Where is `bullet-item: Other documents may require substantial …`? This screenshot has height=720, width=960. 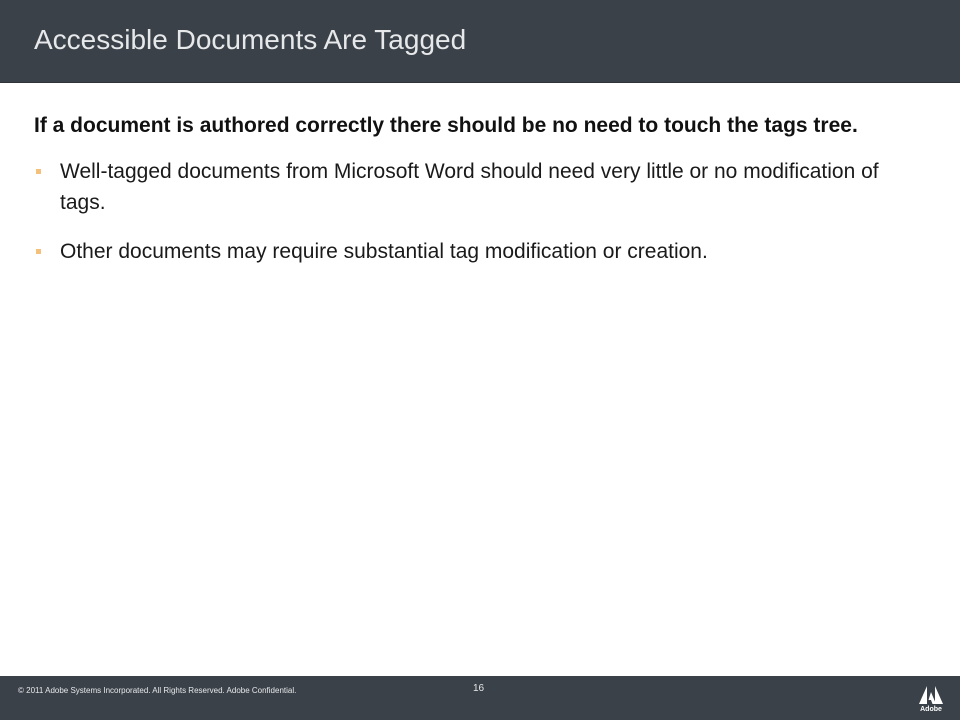 bullet-item: Other documents may require substantial … is located at coordinates (474, 251).